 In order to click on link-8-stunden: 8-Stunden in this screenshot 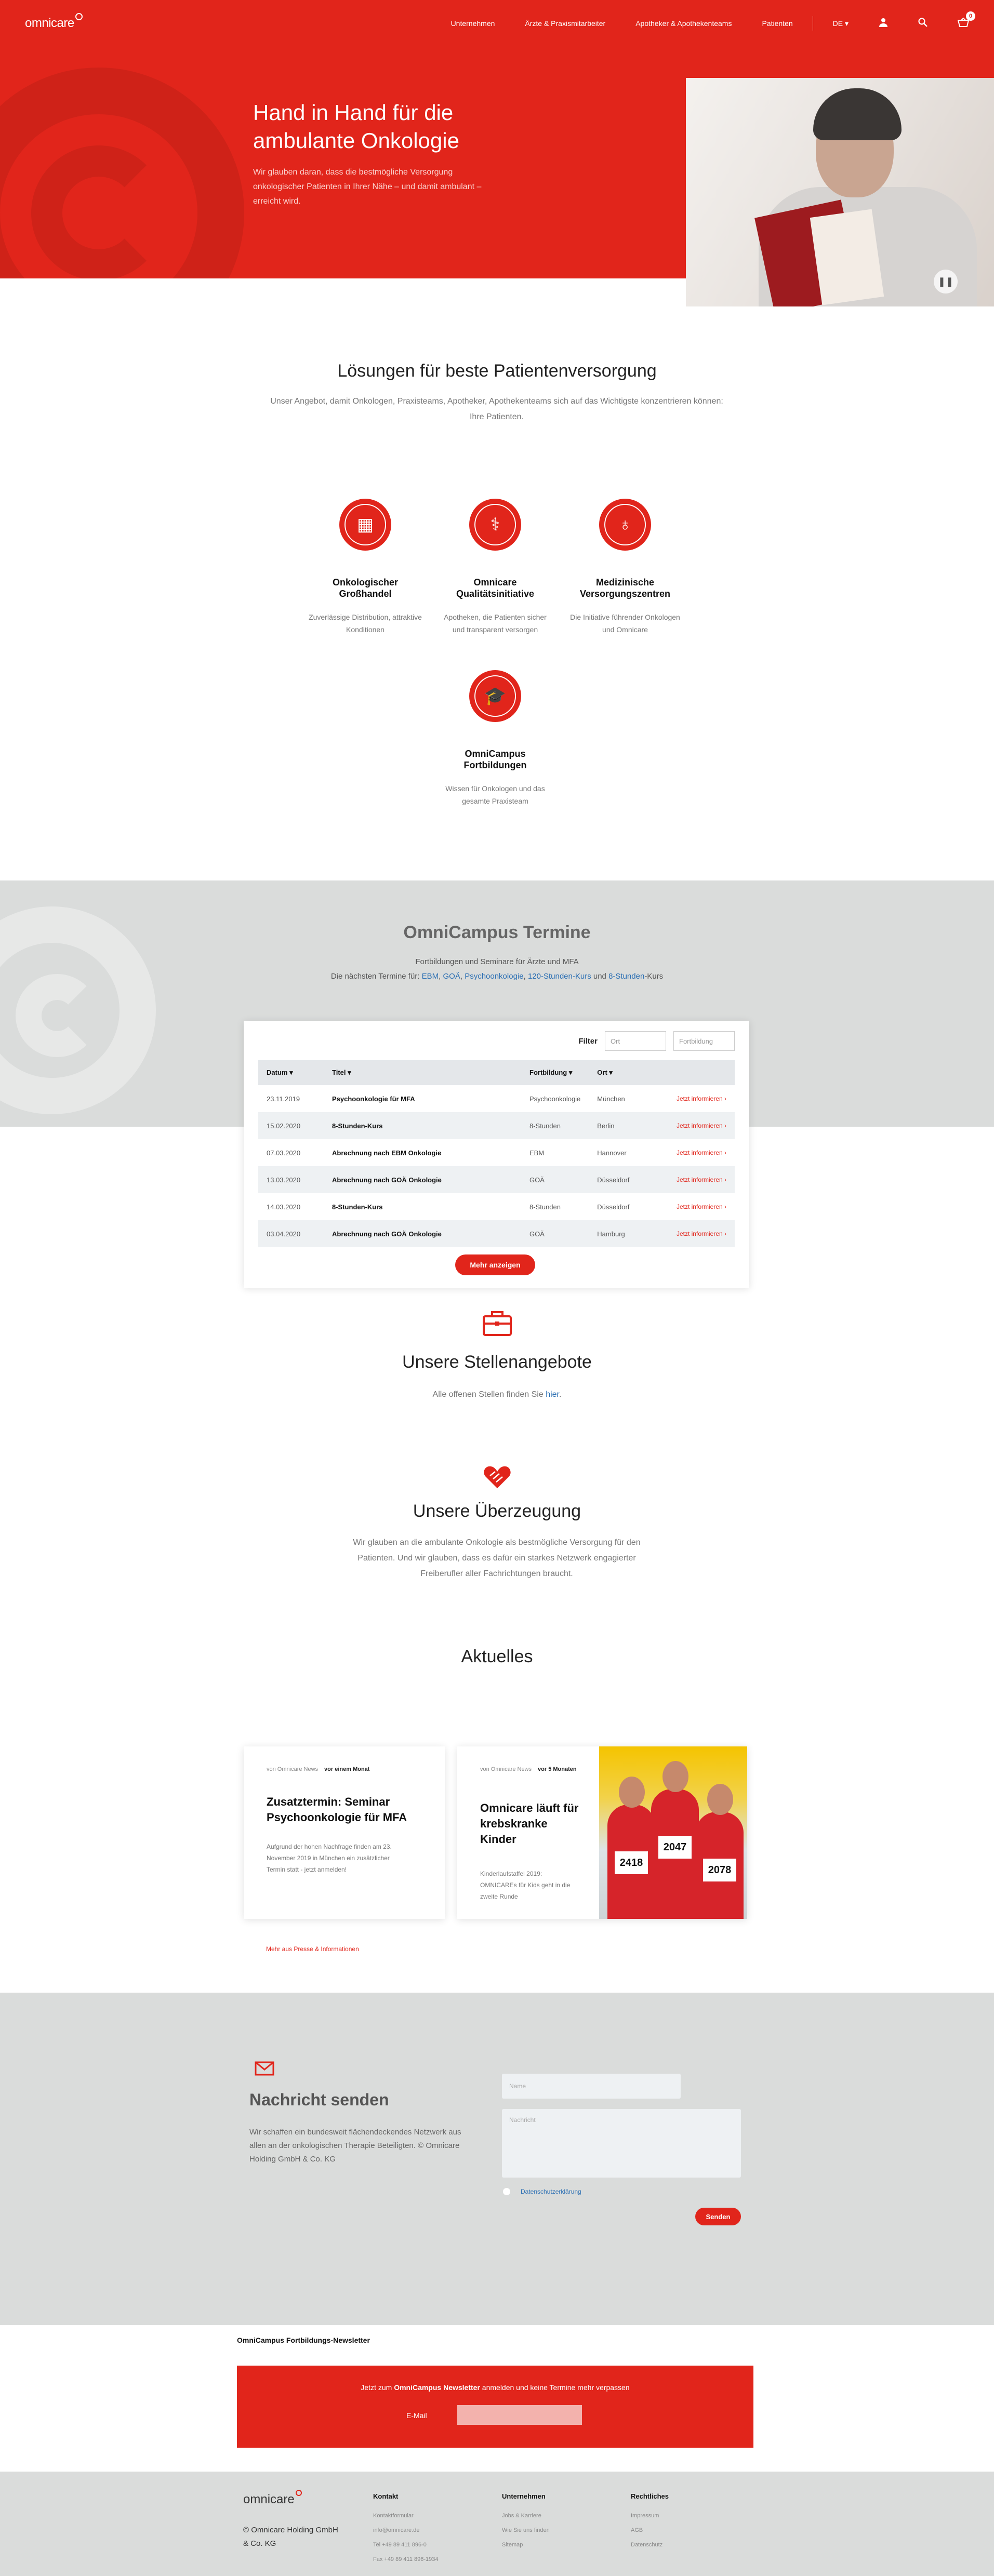, I will do `click(626, 976)`.